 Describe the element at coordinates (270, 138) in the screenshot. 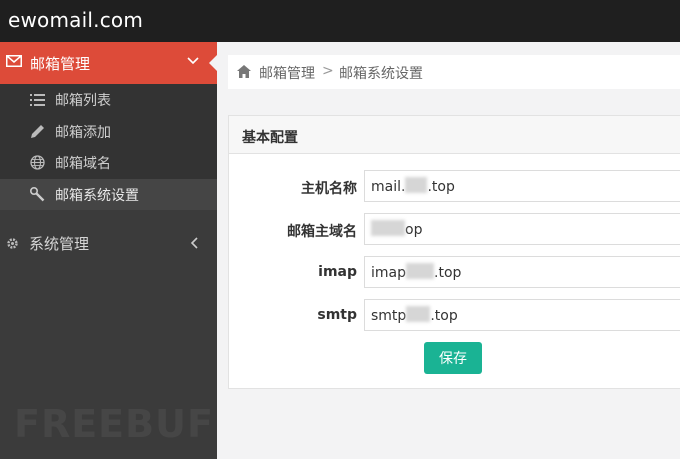

I see `panel-title: 基本配置` at that location.